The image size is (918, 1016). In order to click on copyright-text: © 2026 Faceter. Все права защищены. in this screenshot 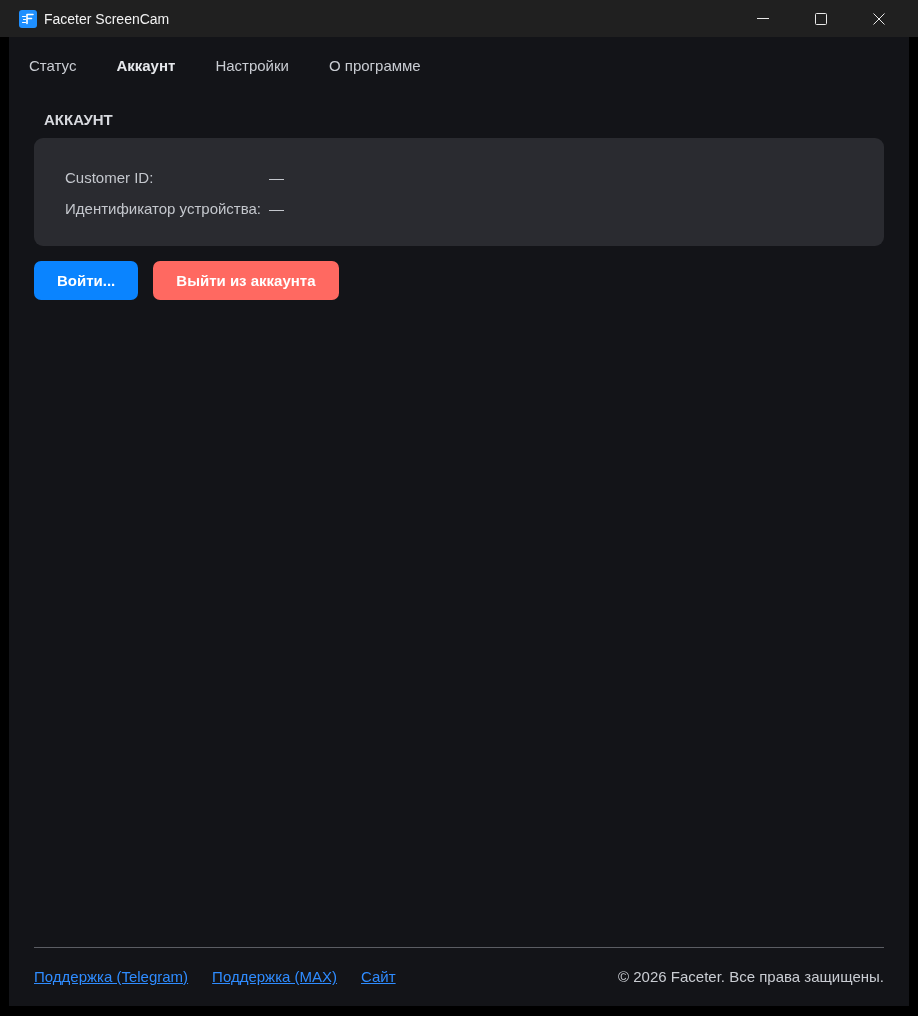, I will do `click(751, 976)`.